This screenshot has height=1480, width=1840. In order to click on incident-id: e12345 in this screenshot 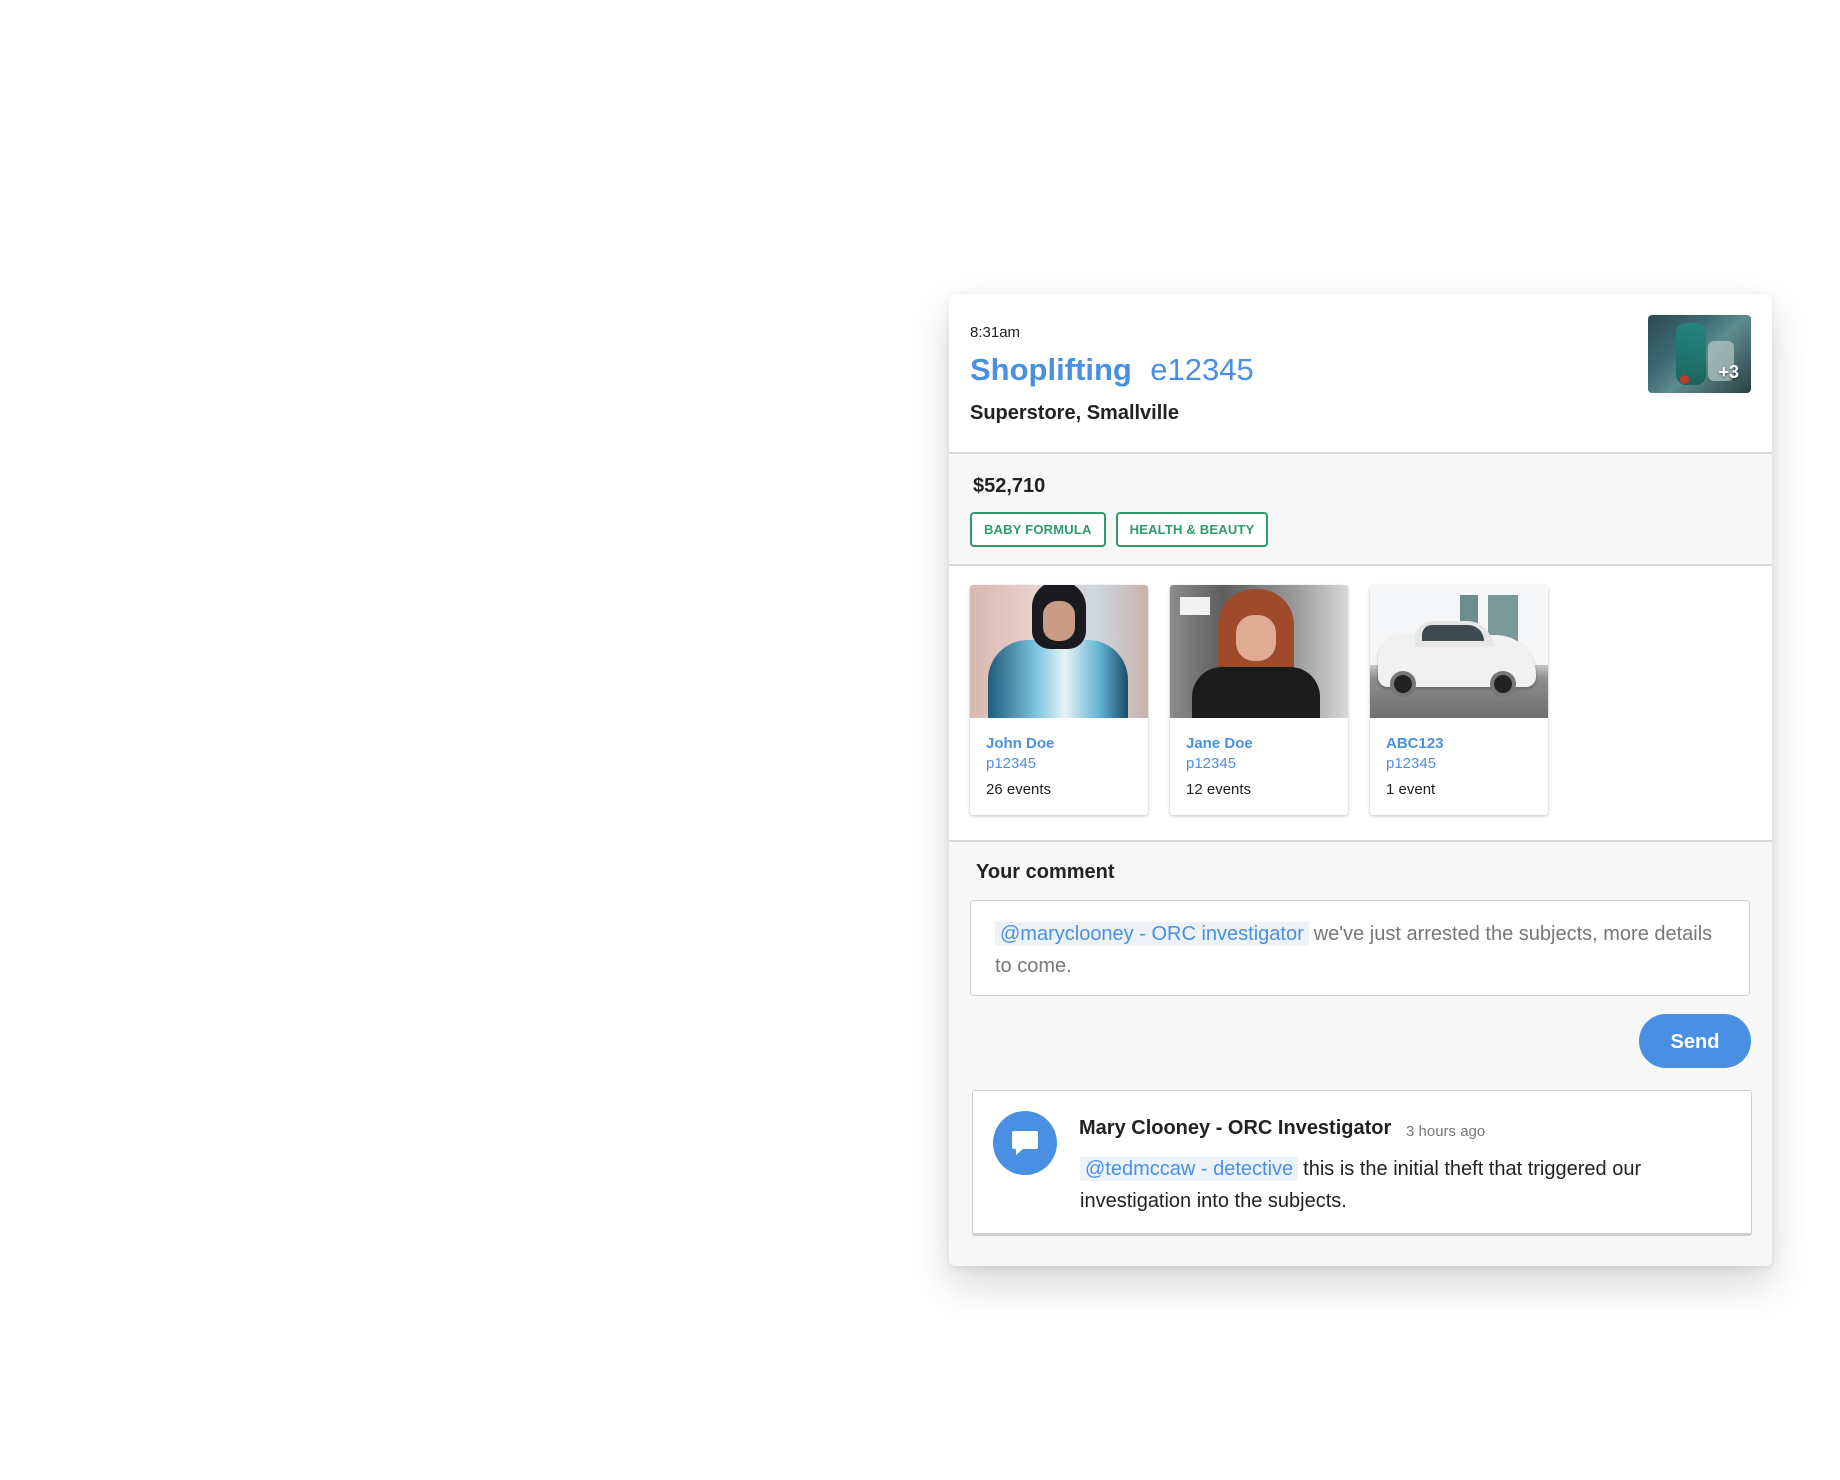, I will do `click(1201, 369)`.